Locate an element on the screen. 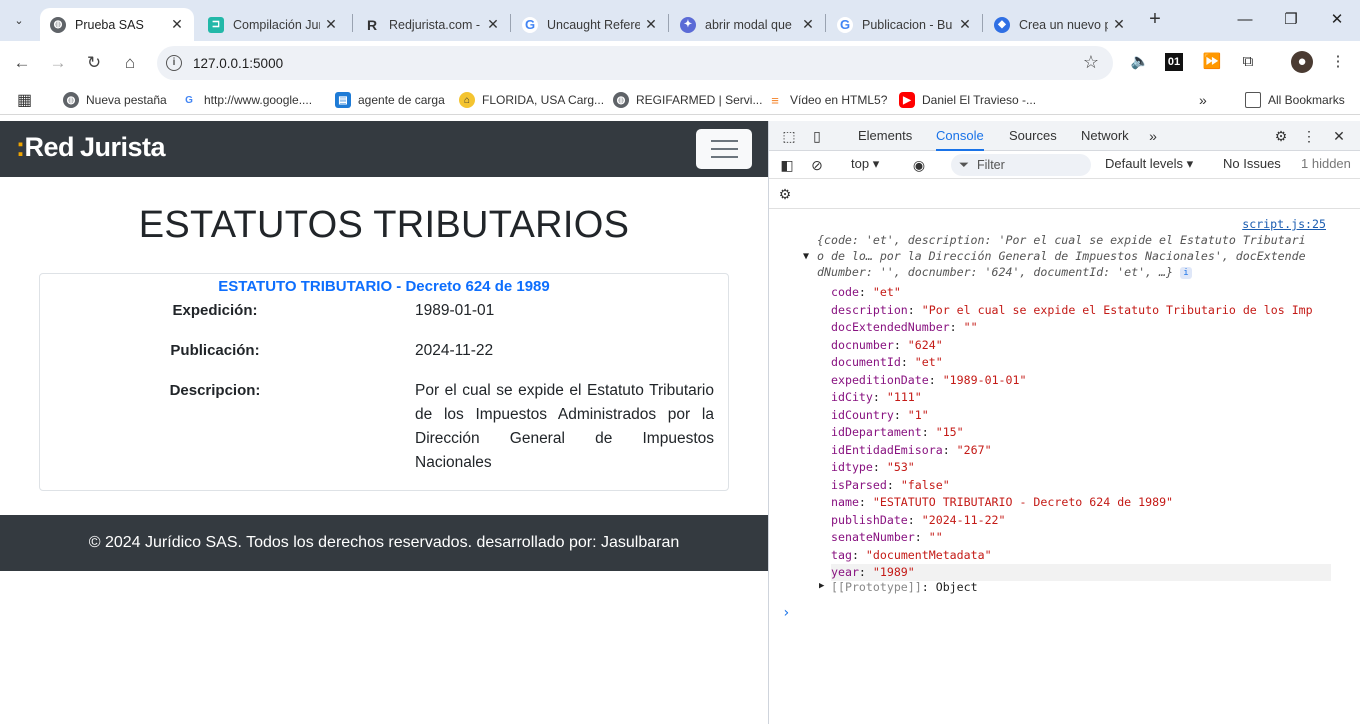 This screenshot has width=1360, height=724. property-value: "1989" is located at coordinates (893, 572).